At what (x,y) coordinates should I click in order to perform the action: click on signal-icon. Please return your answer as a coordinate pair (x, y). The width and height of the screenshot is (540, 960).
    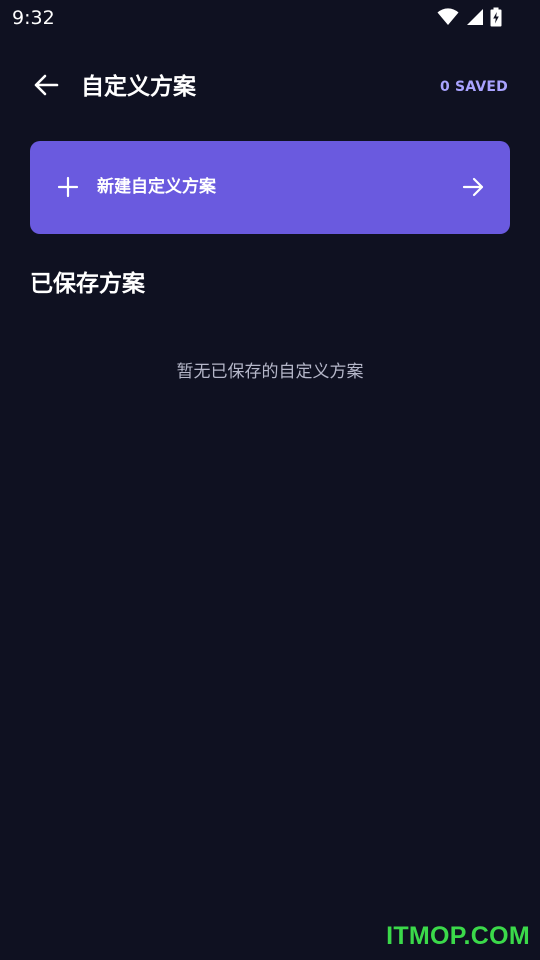
    Looking at the image, I should click on (474, 17).